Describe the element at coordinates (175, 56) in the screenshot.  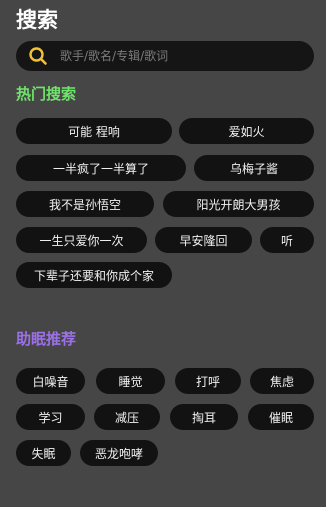
I see `search-input` at that location.